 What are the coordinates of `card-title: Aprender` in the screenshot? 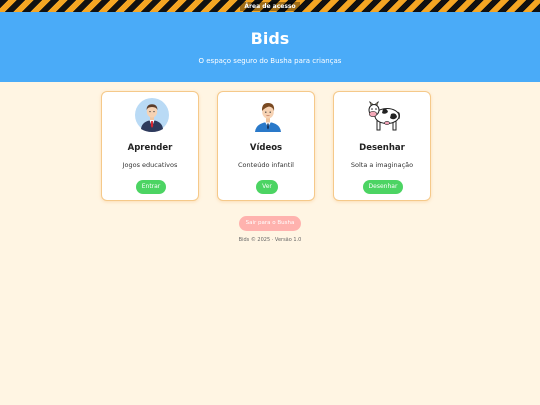 It's located at (150, 148).